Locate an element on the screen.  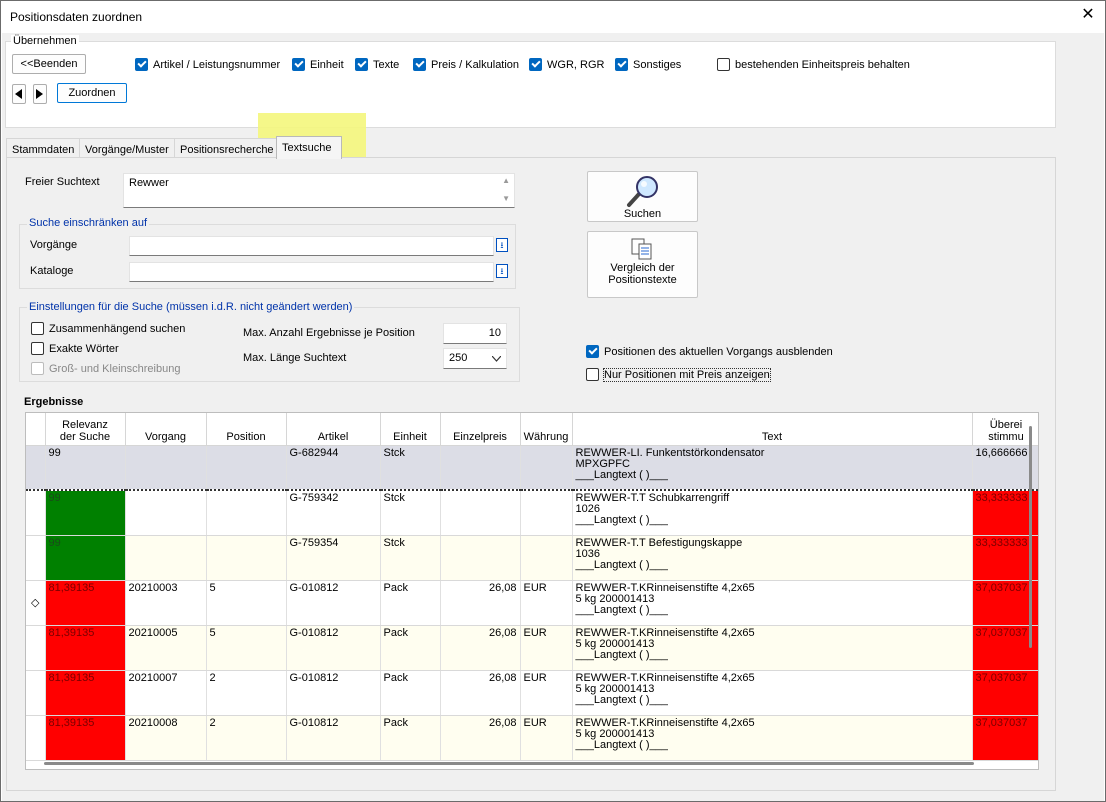
tab-positionsrecherche: Positionsrecherche is located at coordinates (227, 148).